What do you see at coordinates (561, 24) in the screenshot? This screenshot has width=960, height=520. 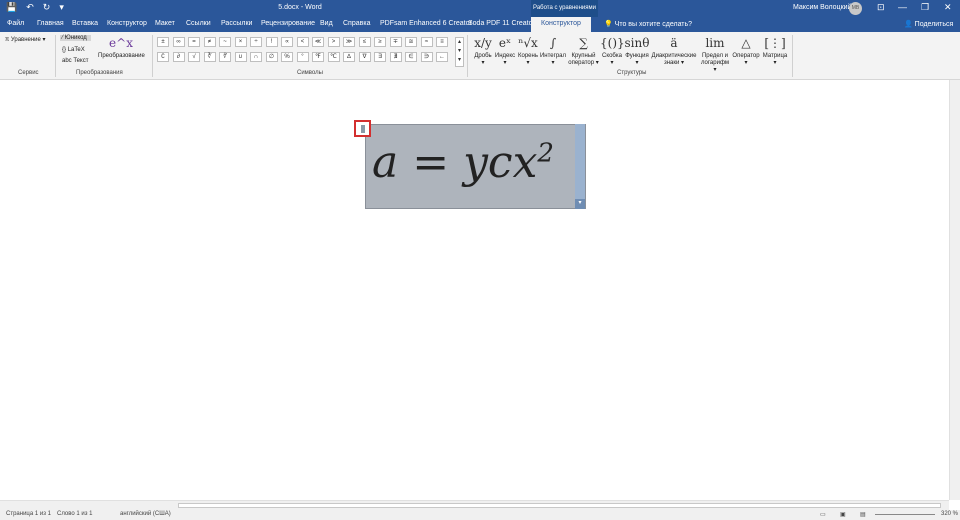 I see `tab-equation-design: Конструктор` at bounding box center [561, 24].